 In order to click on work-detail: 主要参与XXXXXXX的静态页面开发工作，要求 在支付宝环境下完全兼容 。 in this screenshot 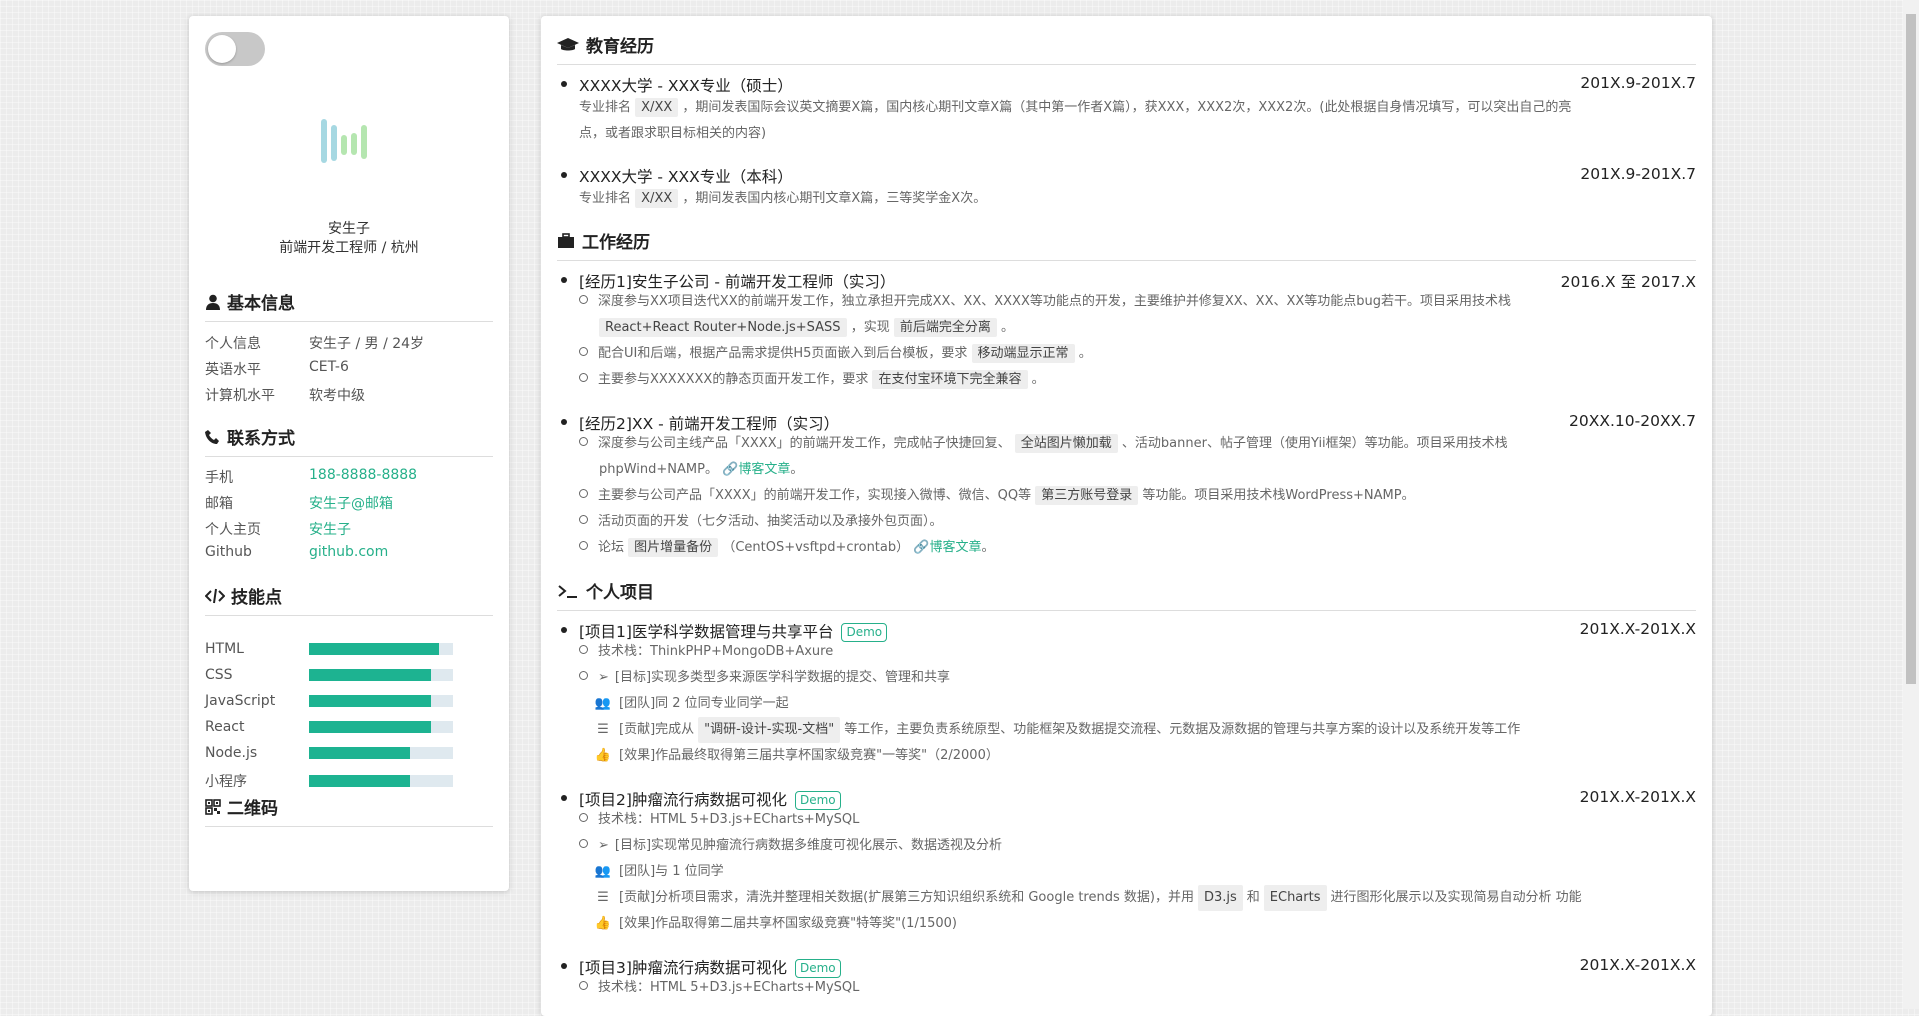, I will do `click(812, 380)`.